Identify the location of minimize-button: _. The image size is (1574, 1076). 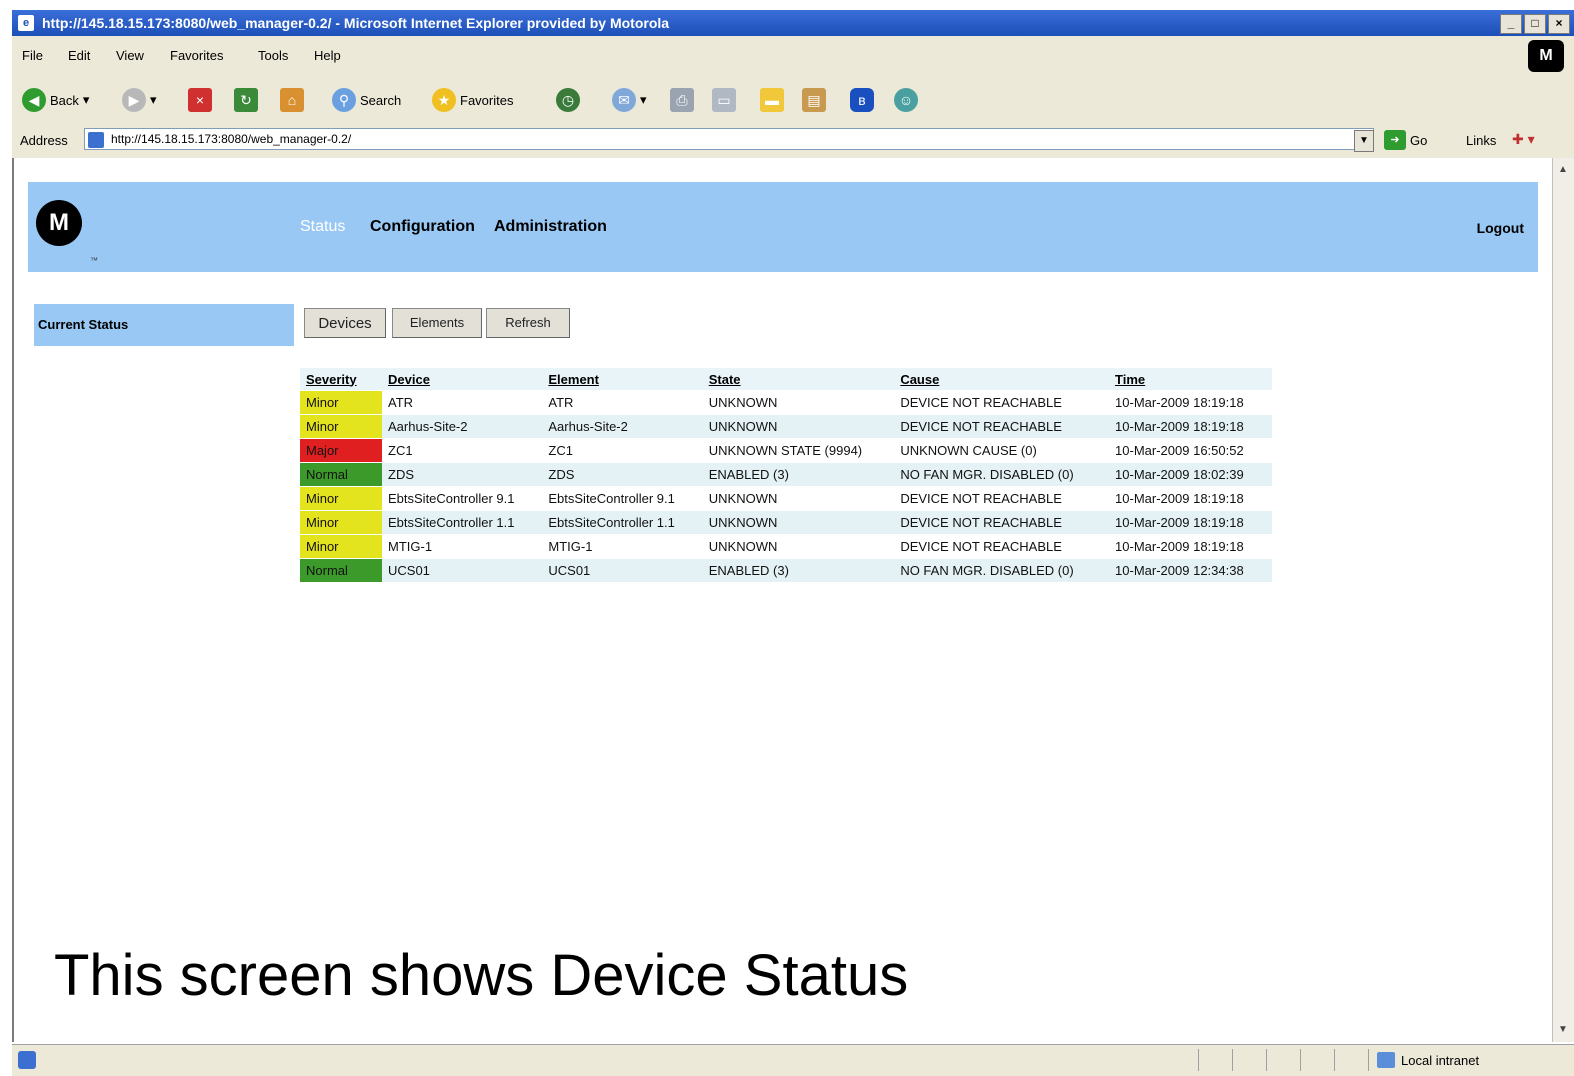
(1511, 24).